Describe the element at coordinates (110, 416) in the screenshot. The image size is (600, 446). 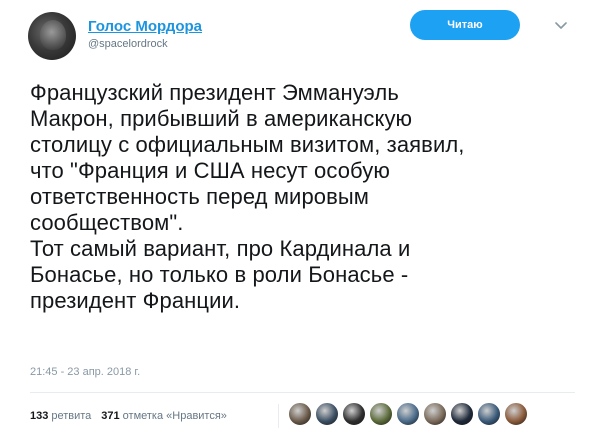
I see `likes-count: 371` at that location.